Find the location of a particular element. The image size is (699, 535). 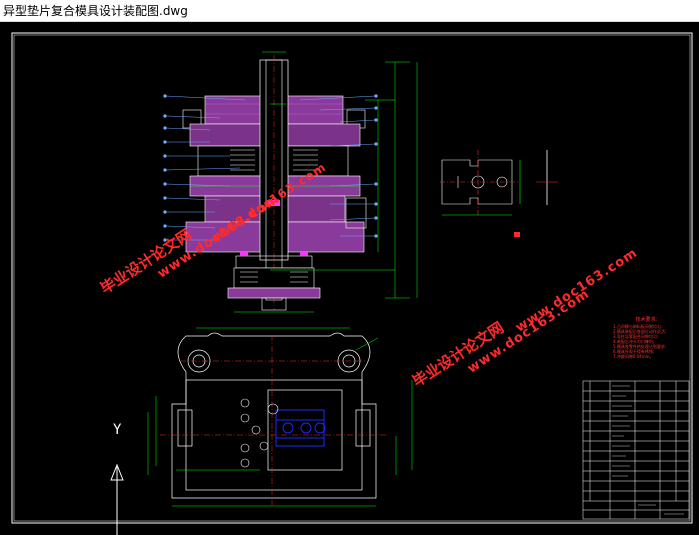

section-view is located at coordinates (274, 183).